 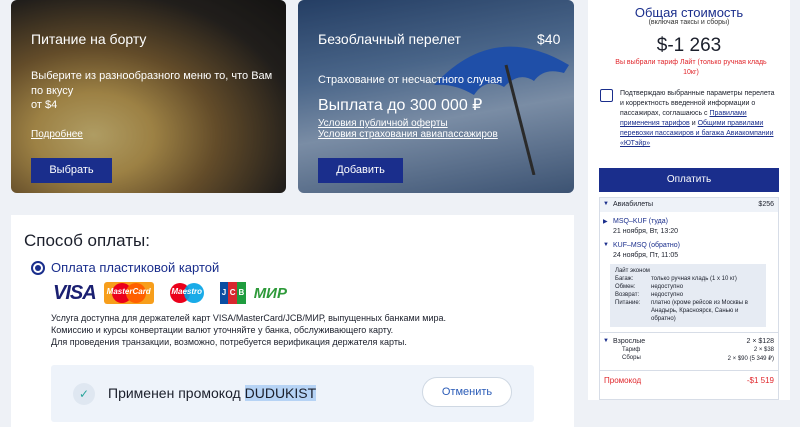 What do you see at coordinates (628, 303) in the screenshot?
I see `meal-label: Питание:` at bounding box center [628, 303].